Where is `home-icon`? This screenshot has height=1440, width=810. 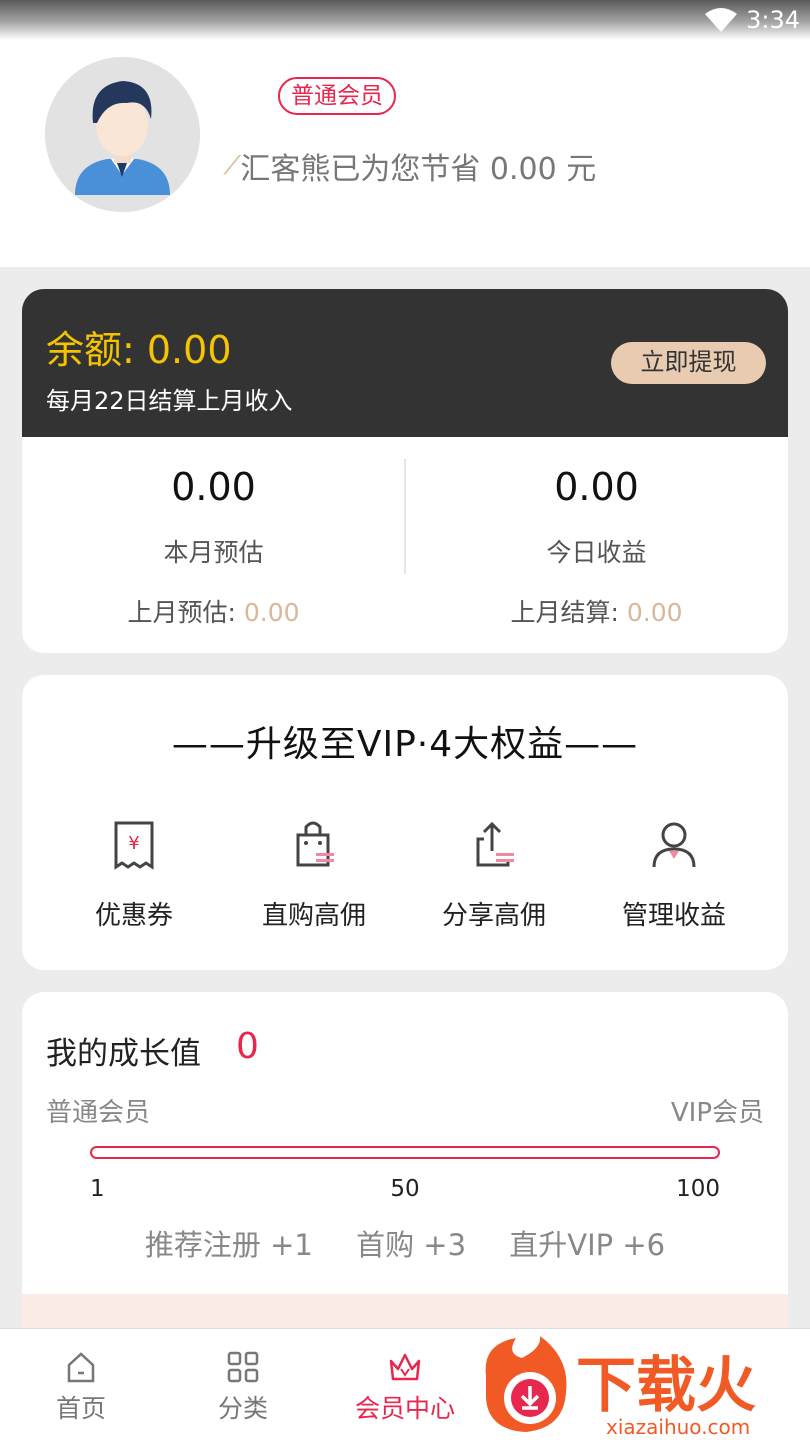 home-icon is located at coordinates (81, 1367).